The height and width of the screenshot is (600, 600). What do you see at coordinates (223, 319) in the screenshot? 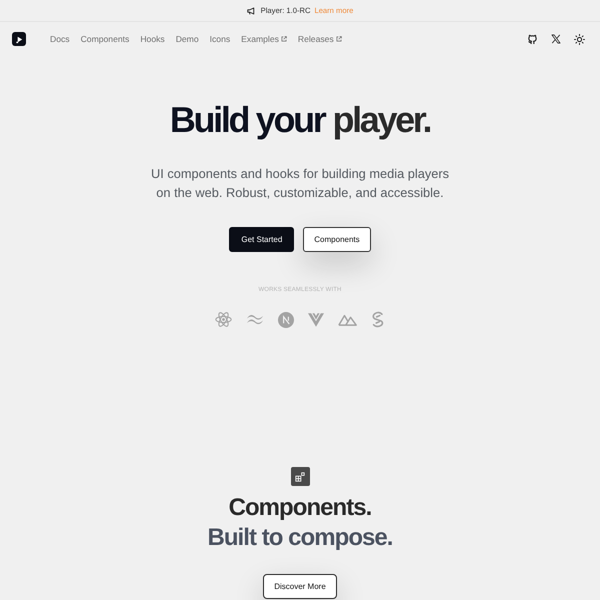
I see `atom-icon` at bounding box center [223, 319].